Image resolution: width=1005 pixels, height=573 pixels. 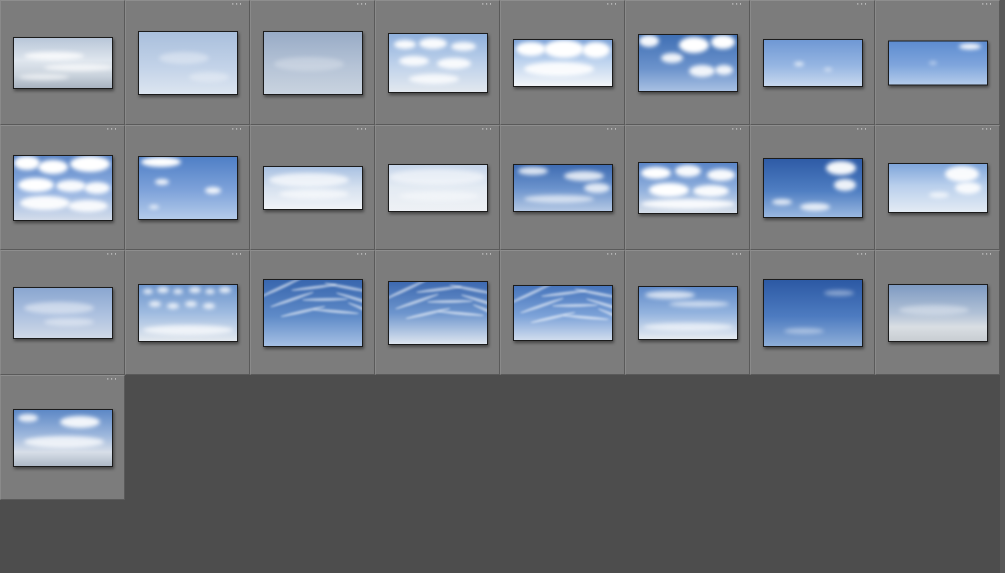 I want to click on thumbnail-cell, so click(x=62, y=62).